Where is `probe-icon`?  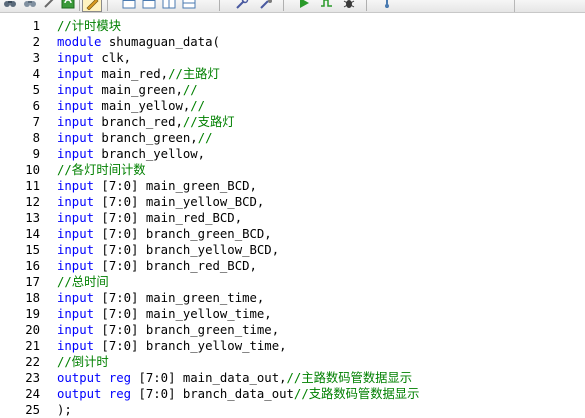
probe-icon is located at coordinates (387, 5).